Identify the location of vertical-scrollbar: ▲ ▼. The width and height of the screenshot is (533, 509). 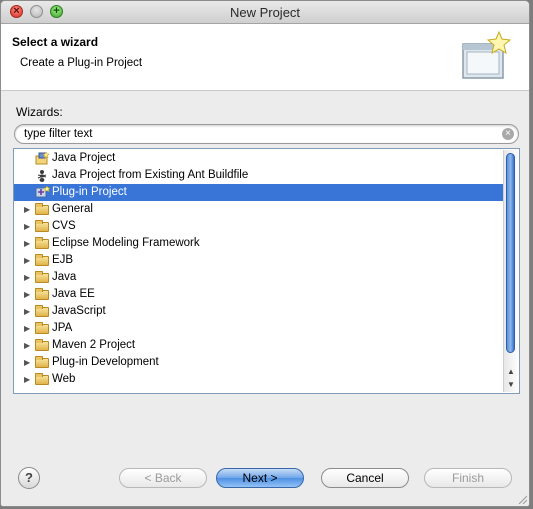
(510, 271).